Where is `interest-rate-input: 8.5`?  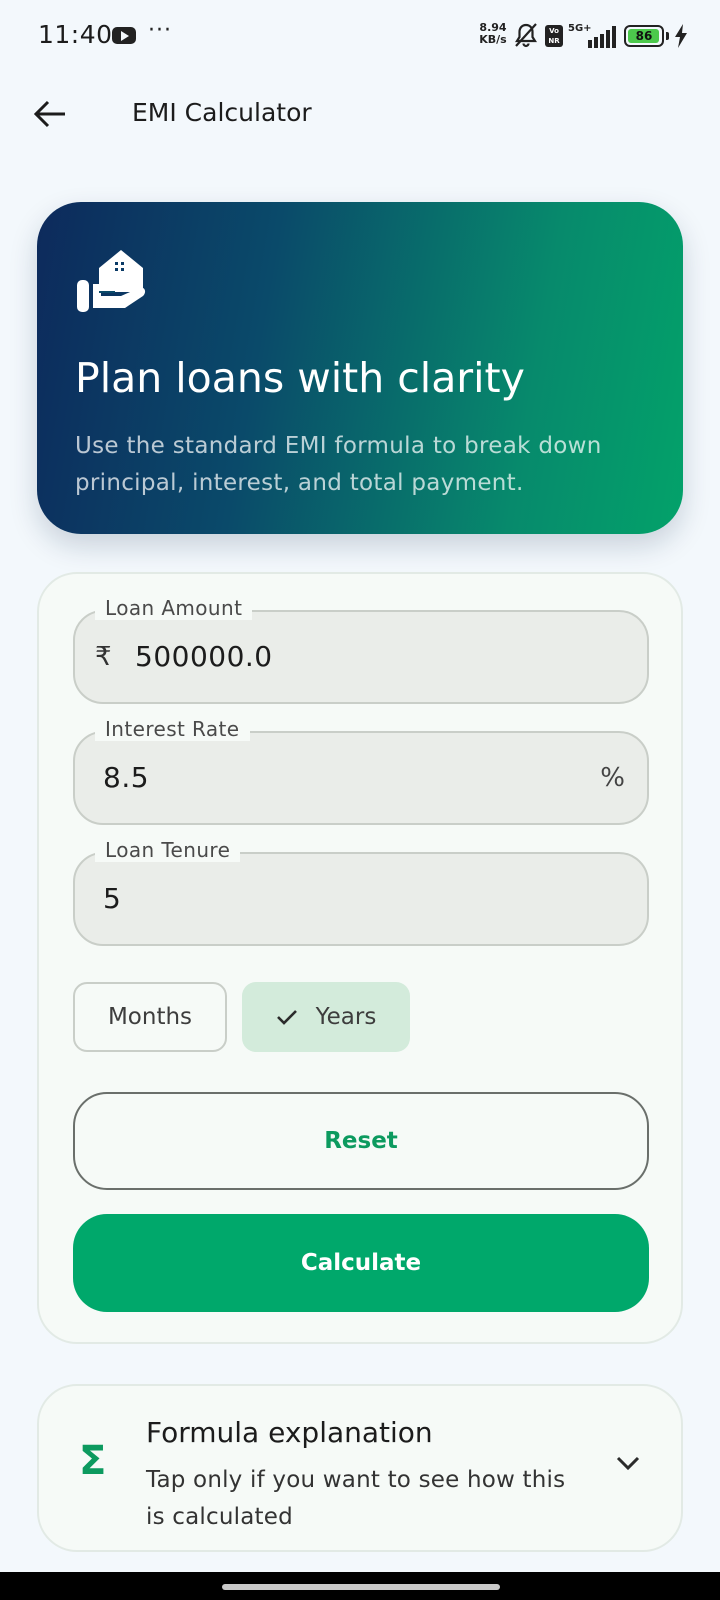 interest-rate-input: 8.5 is located at coordinates (126, 777).